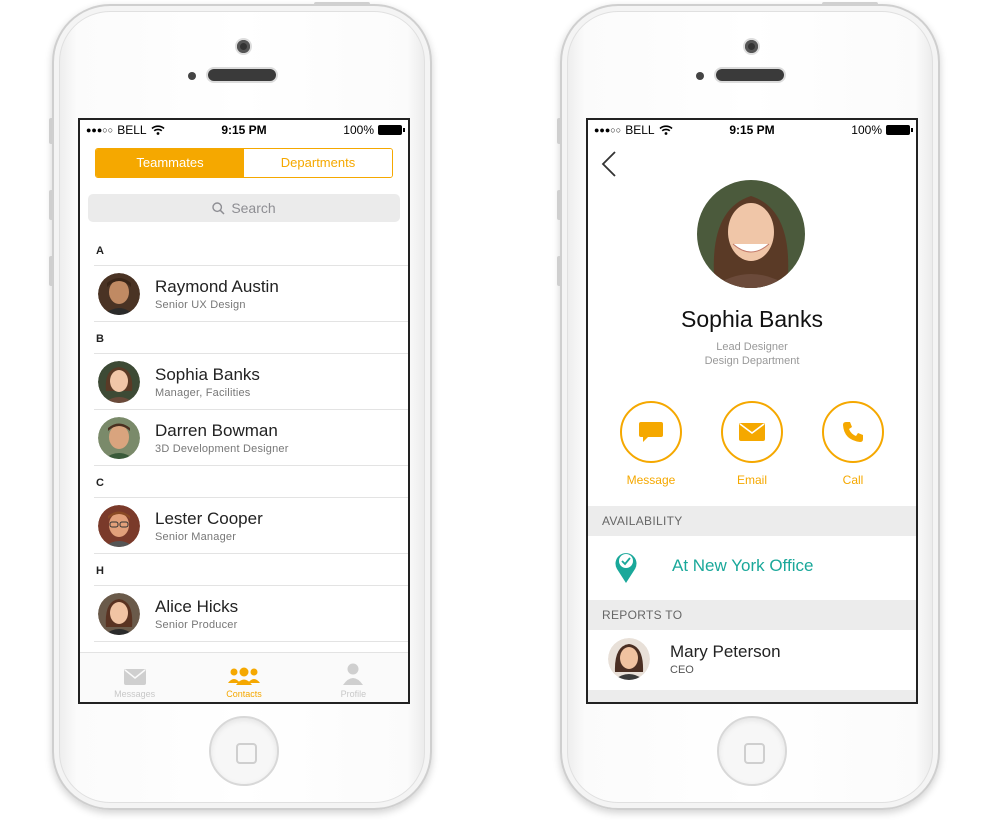 Image resolution: width=1000 pixels, height=820 pixels. What do you see at coordinates (251, 482) in the screenshot?
I see `section-header: C` at bounding box center [251, 482].